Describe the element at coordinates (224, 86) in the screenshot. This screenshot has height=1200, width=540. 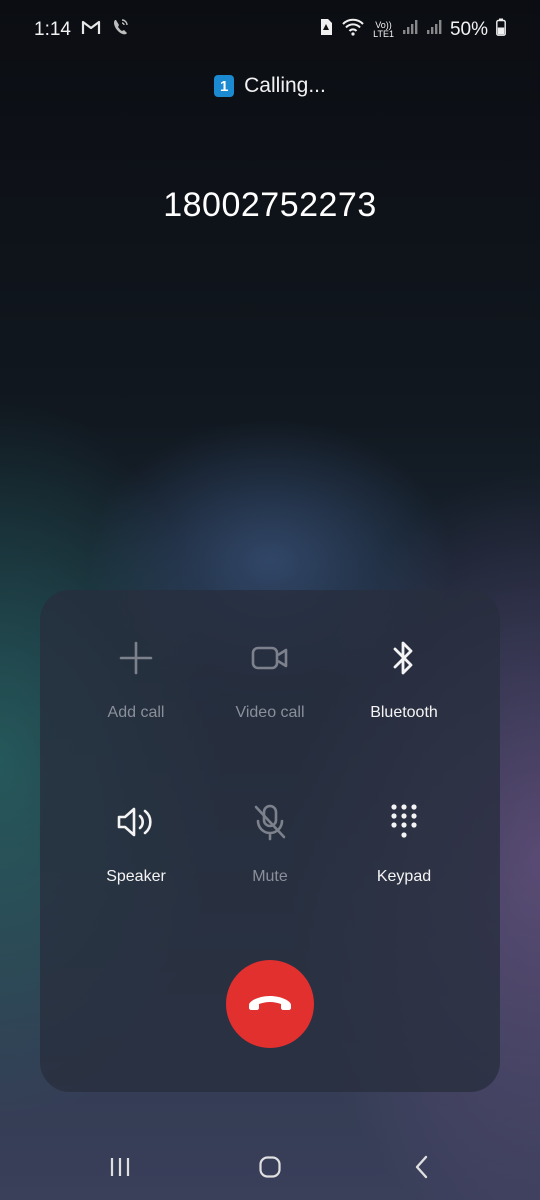
I see `sim-slot-badge: 1` at that location.